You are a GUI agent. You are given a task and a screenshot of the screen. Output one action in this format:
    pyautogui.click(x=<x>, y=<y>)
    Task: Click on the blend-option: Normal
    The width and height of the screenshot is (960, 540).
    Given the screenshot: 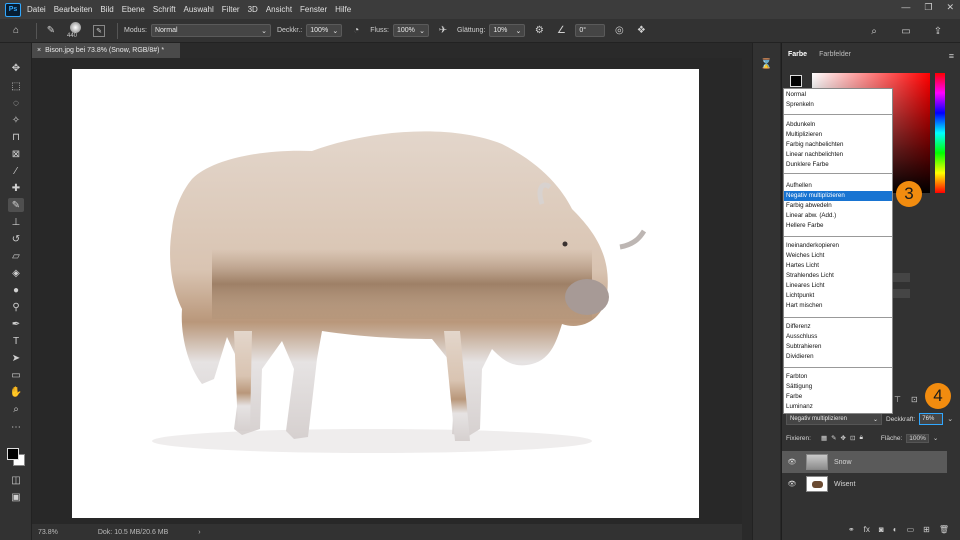 What is the action you would take?
    pyautogui.click(x=838, y=95)
    